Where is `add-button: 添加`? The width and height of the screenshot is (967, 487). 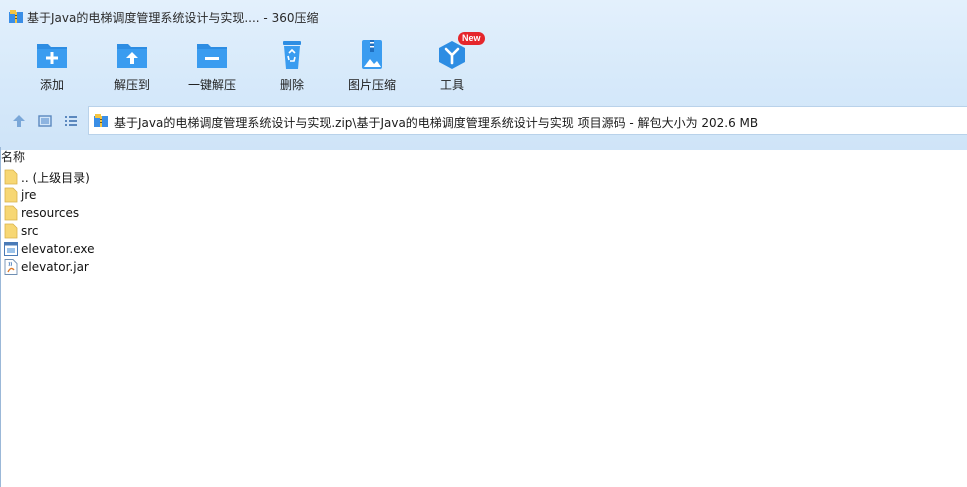
add-button: 添加 is located at coordinates (52, 67).